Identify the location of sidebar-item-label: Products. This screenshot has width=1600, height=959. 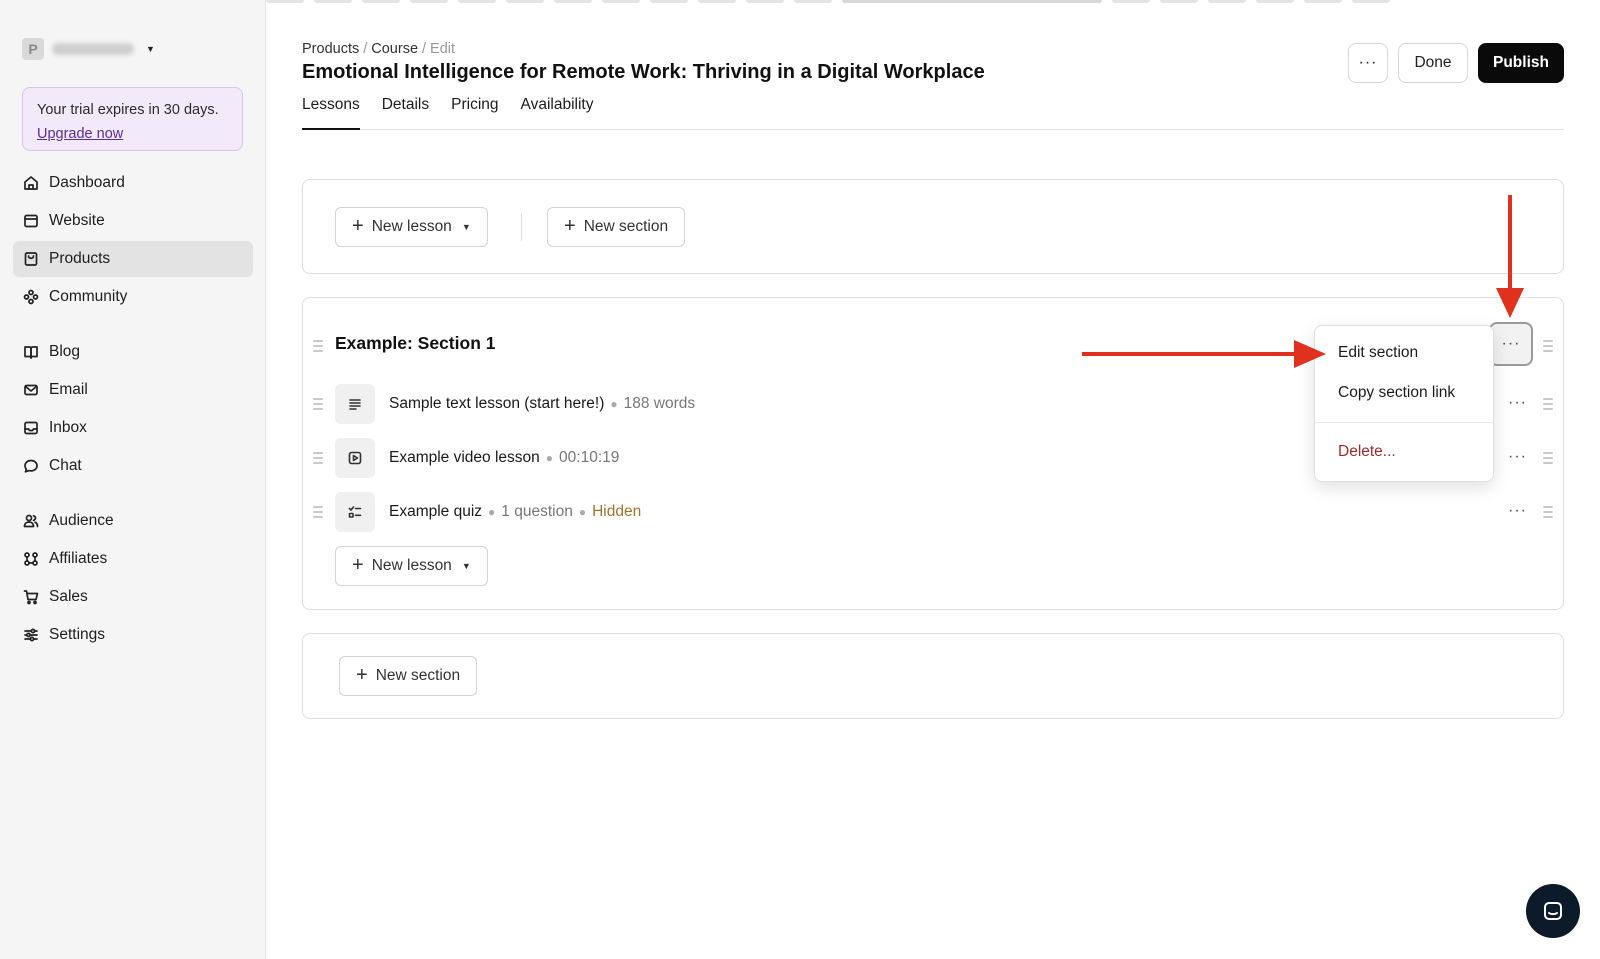
(80, 258).